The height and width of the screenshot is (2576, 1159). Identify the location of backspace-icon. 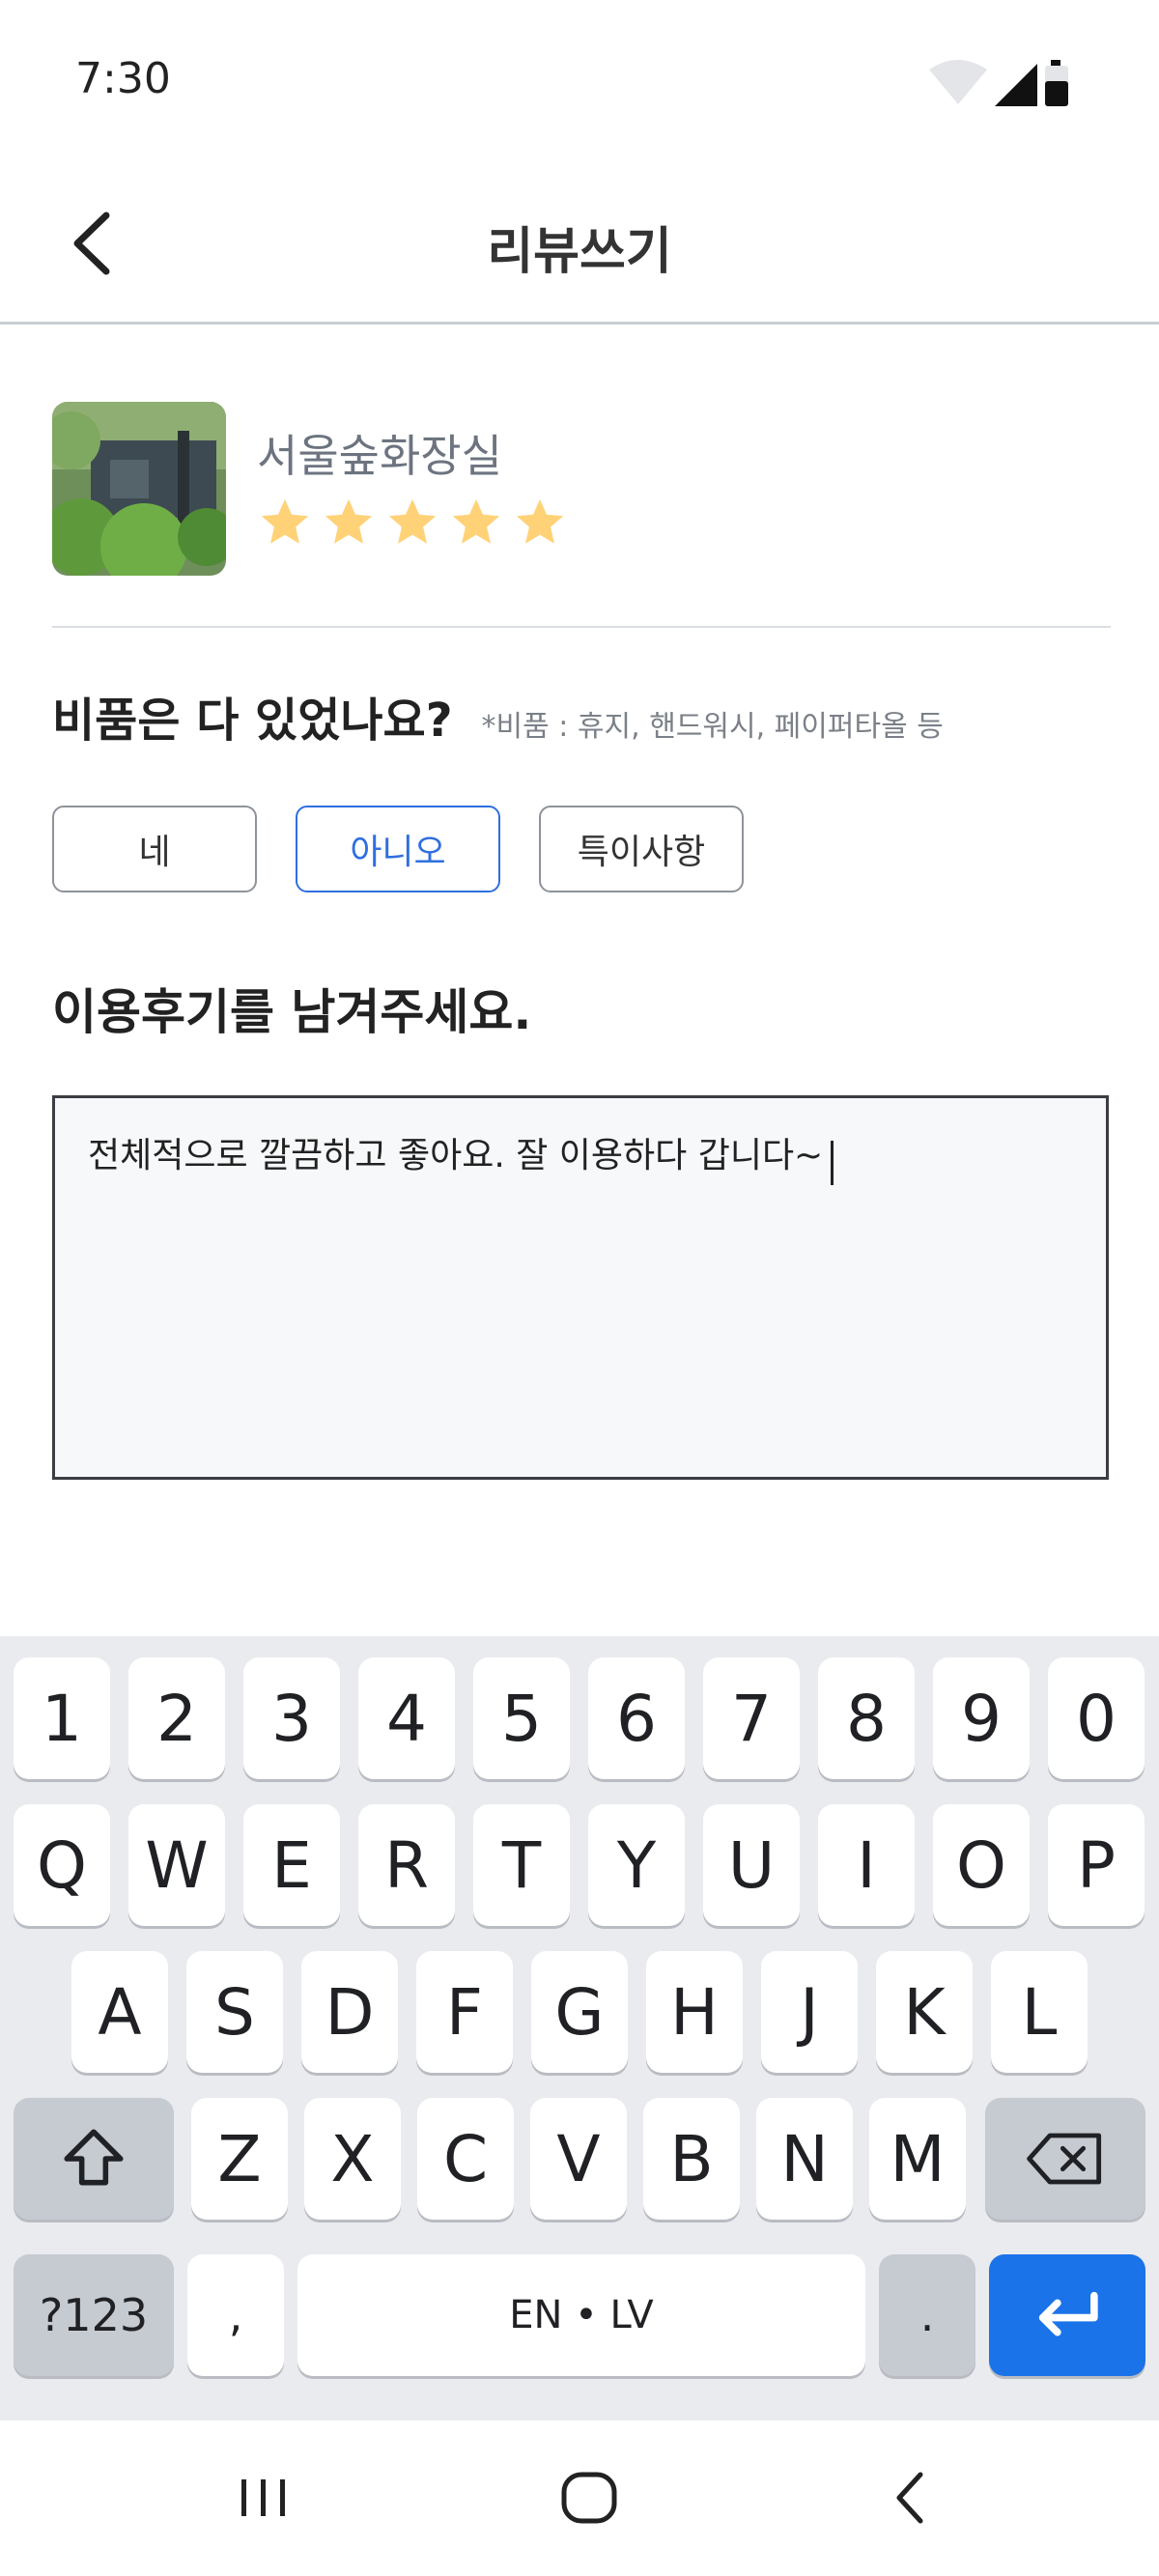
(1064, 2159).